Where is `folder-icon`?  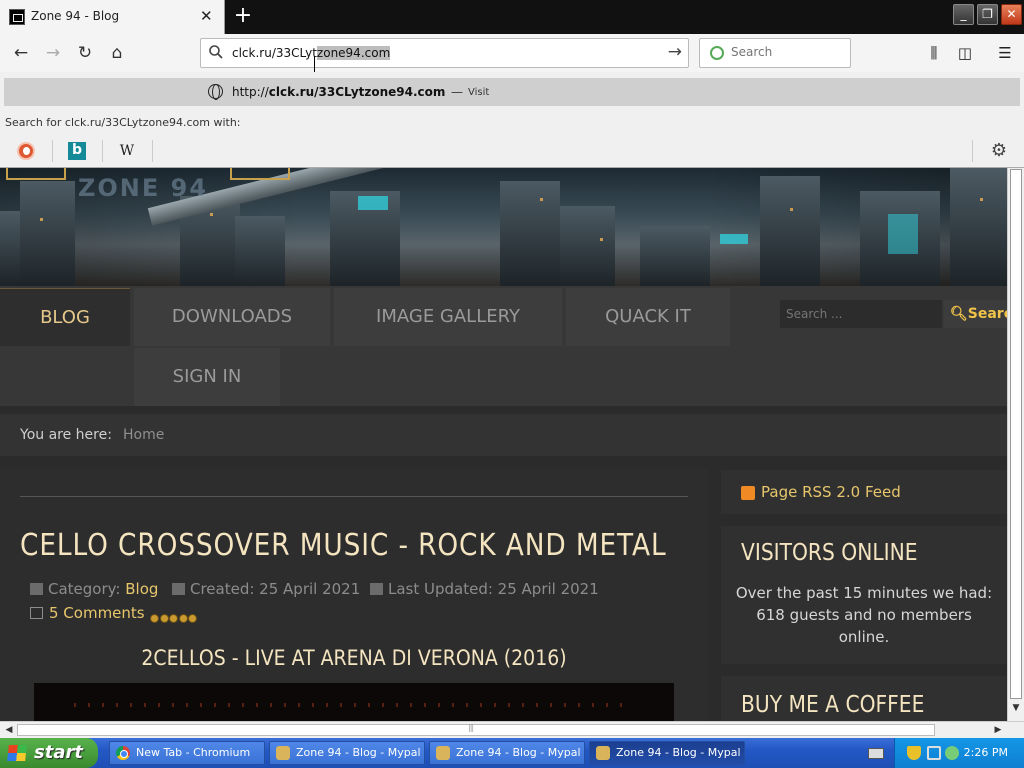 folder-icon is located at coordinates (36, 589).